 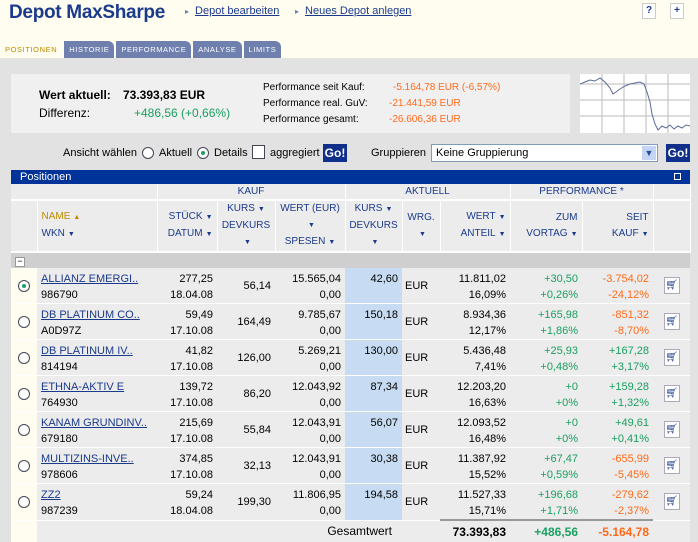 What do you see at coordinates (374, 226) in the screenshot?
I see `col-akt-kurs: KURS ▼ DEVKURS ▼` at bounding box center [374, 226].